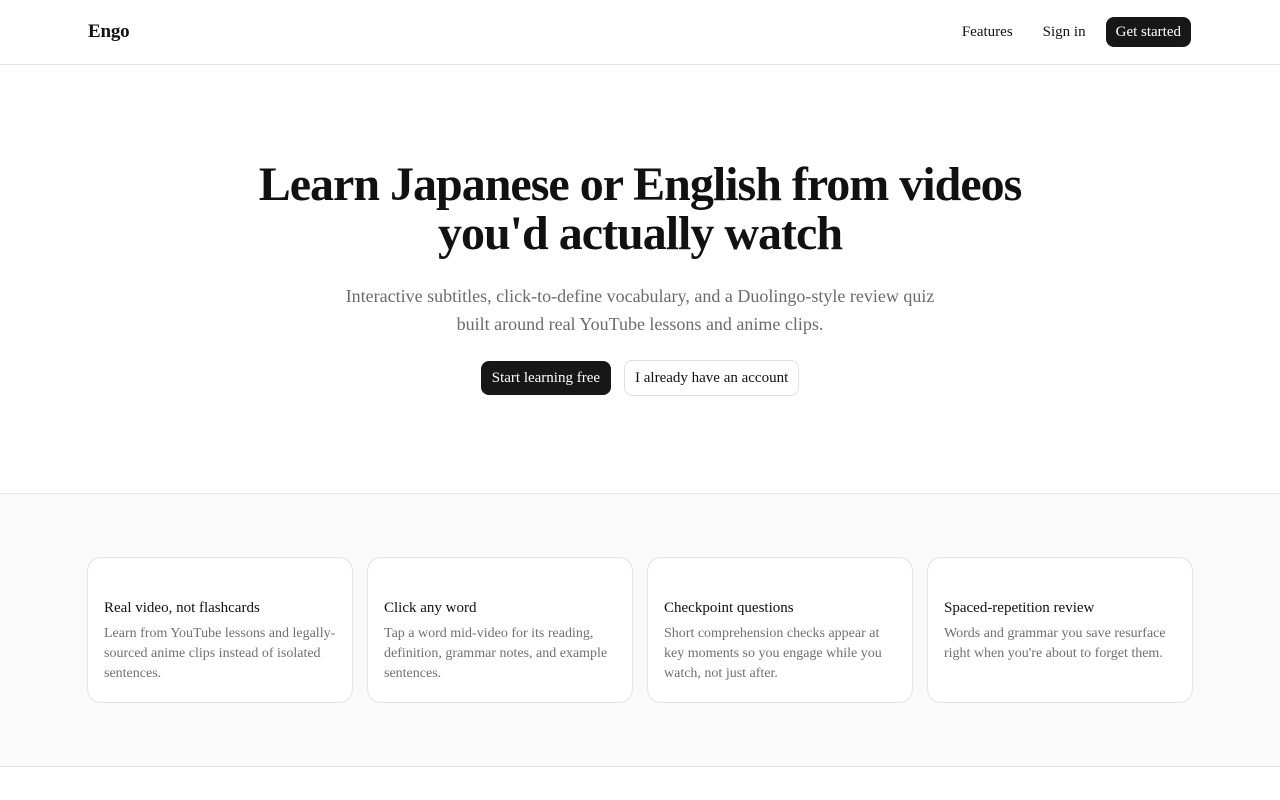  Describe the element at coordinates (987, 32) in the screenshot. I see `nav-link-features: Features` at that location.